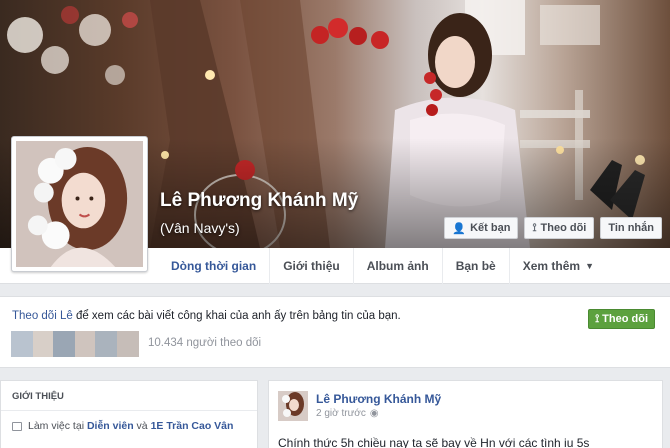 The height and width of the screenshot is (448, 670). Describe the element at coordinates (110, 426) in the screenshot. I see `work-place-1: Diễn viên` at that location.